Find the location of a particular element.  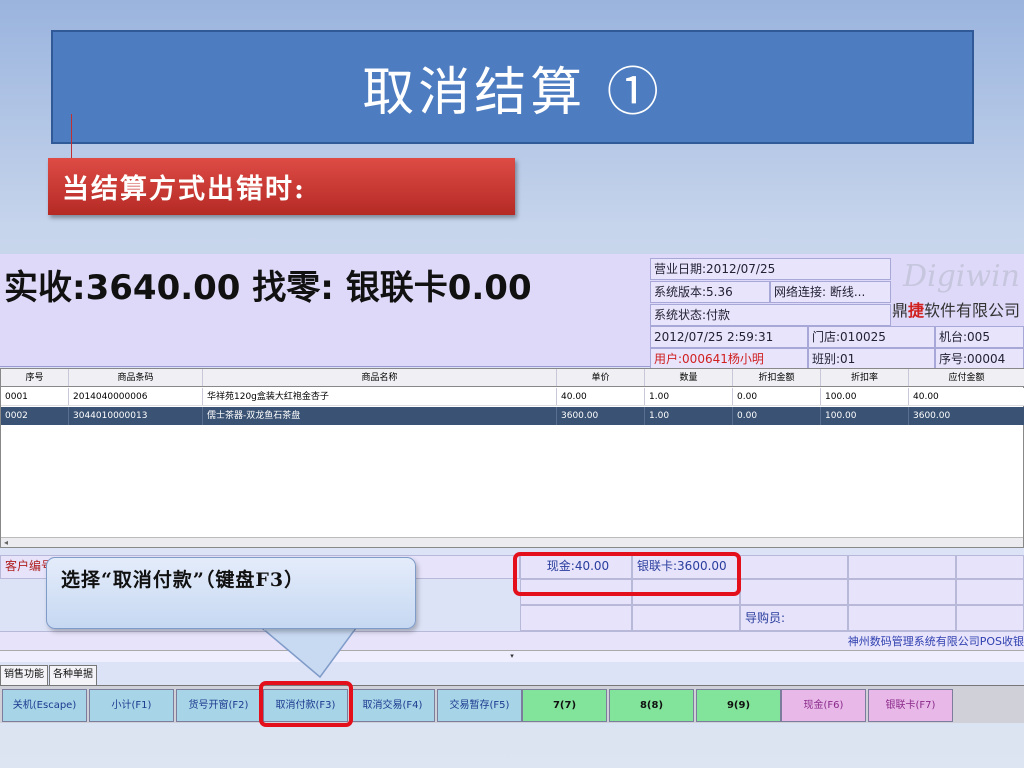

slide-subtitle-box: 当结算方式出错时: is located at coordinates (281, 186).